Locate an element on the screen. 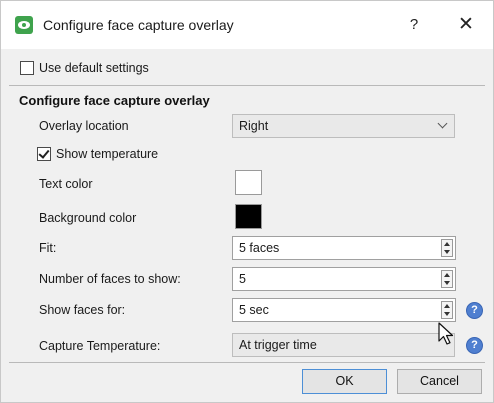 Image resolution: width=494 pixels, height=403 pixels. faces-to-show-value: 5 is located at coordinates (242, 279).